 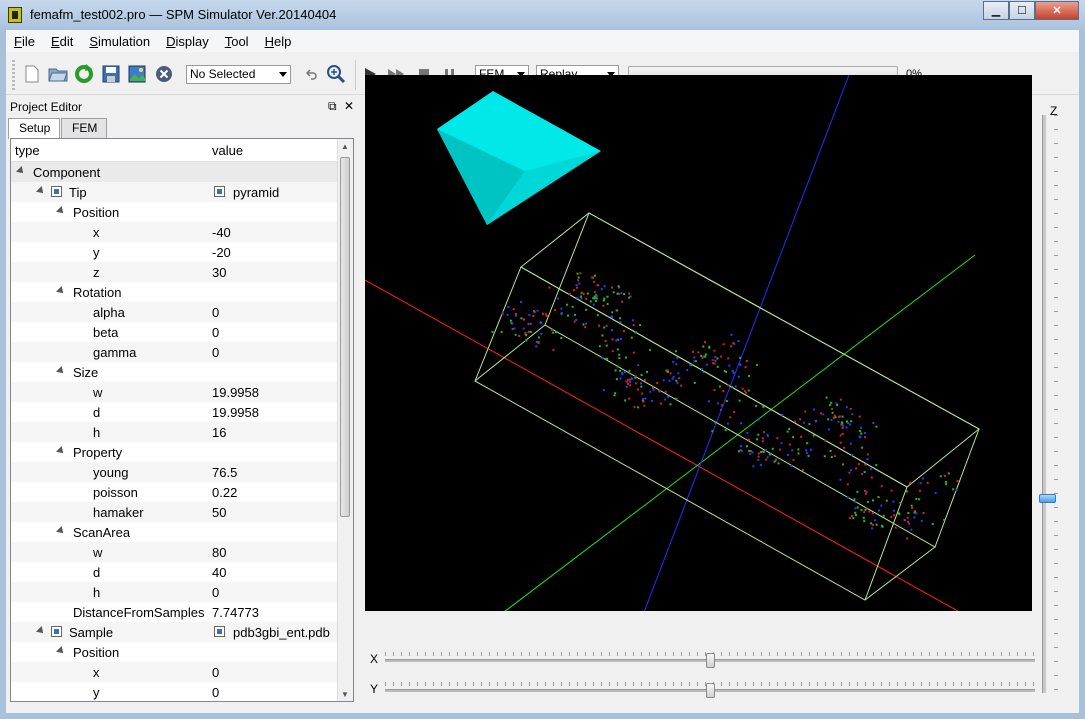 I want to click on tree-row: DistanceFromSamples 7.74773, so click(x=175, y=612).